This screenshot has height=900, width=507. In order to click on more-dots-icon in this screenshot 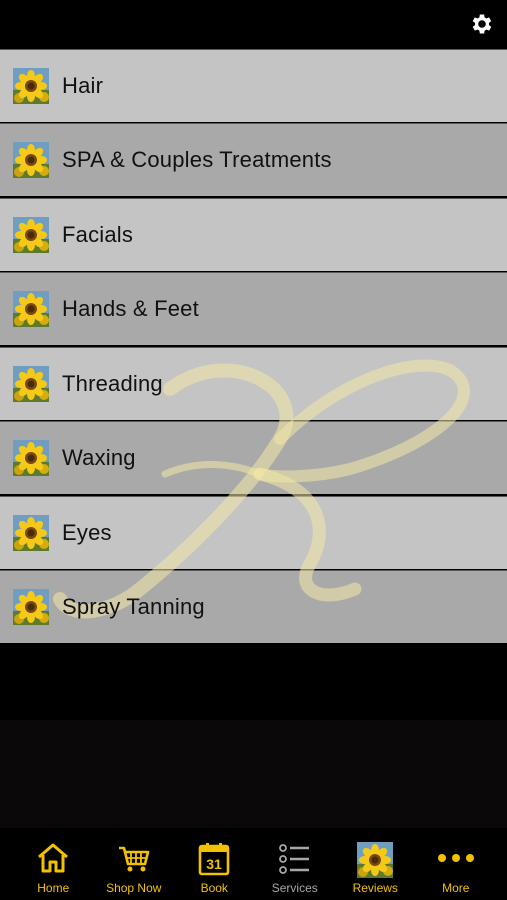, I will do `click(455, 858)`.